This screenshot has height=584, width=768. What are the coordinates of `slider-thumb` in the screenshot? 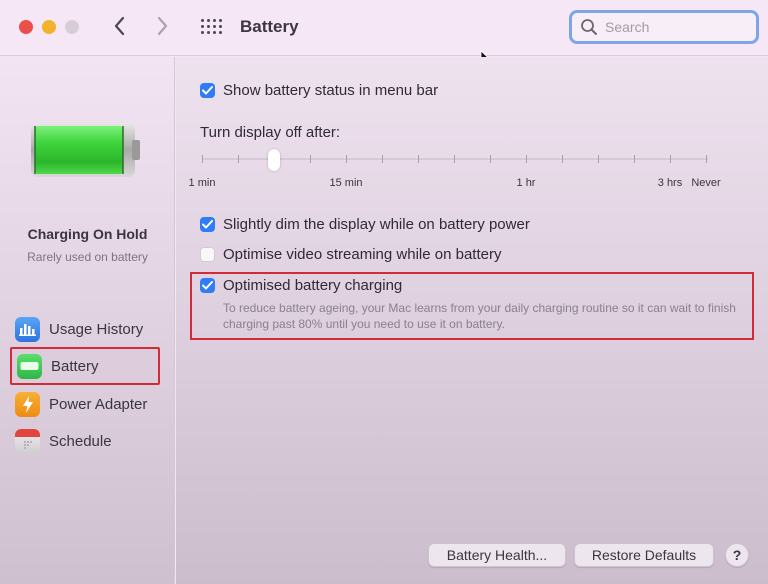 It's located at (274, 160).